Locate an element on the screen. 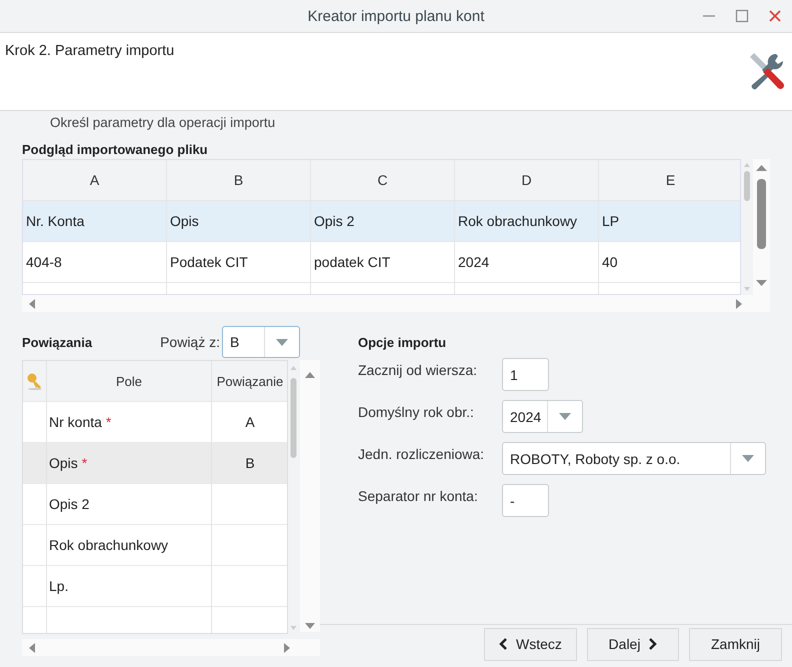 The image size is (792, 667). bind-dropdown: B is located at coordinates (261, 342).